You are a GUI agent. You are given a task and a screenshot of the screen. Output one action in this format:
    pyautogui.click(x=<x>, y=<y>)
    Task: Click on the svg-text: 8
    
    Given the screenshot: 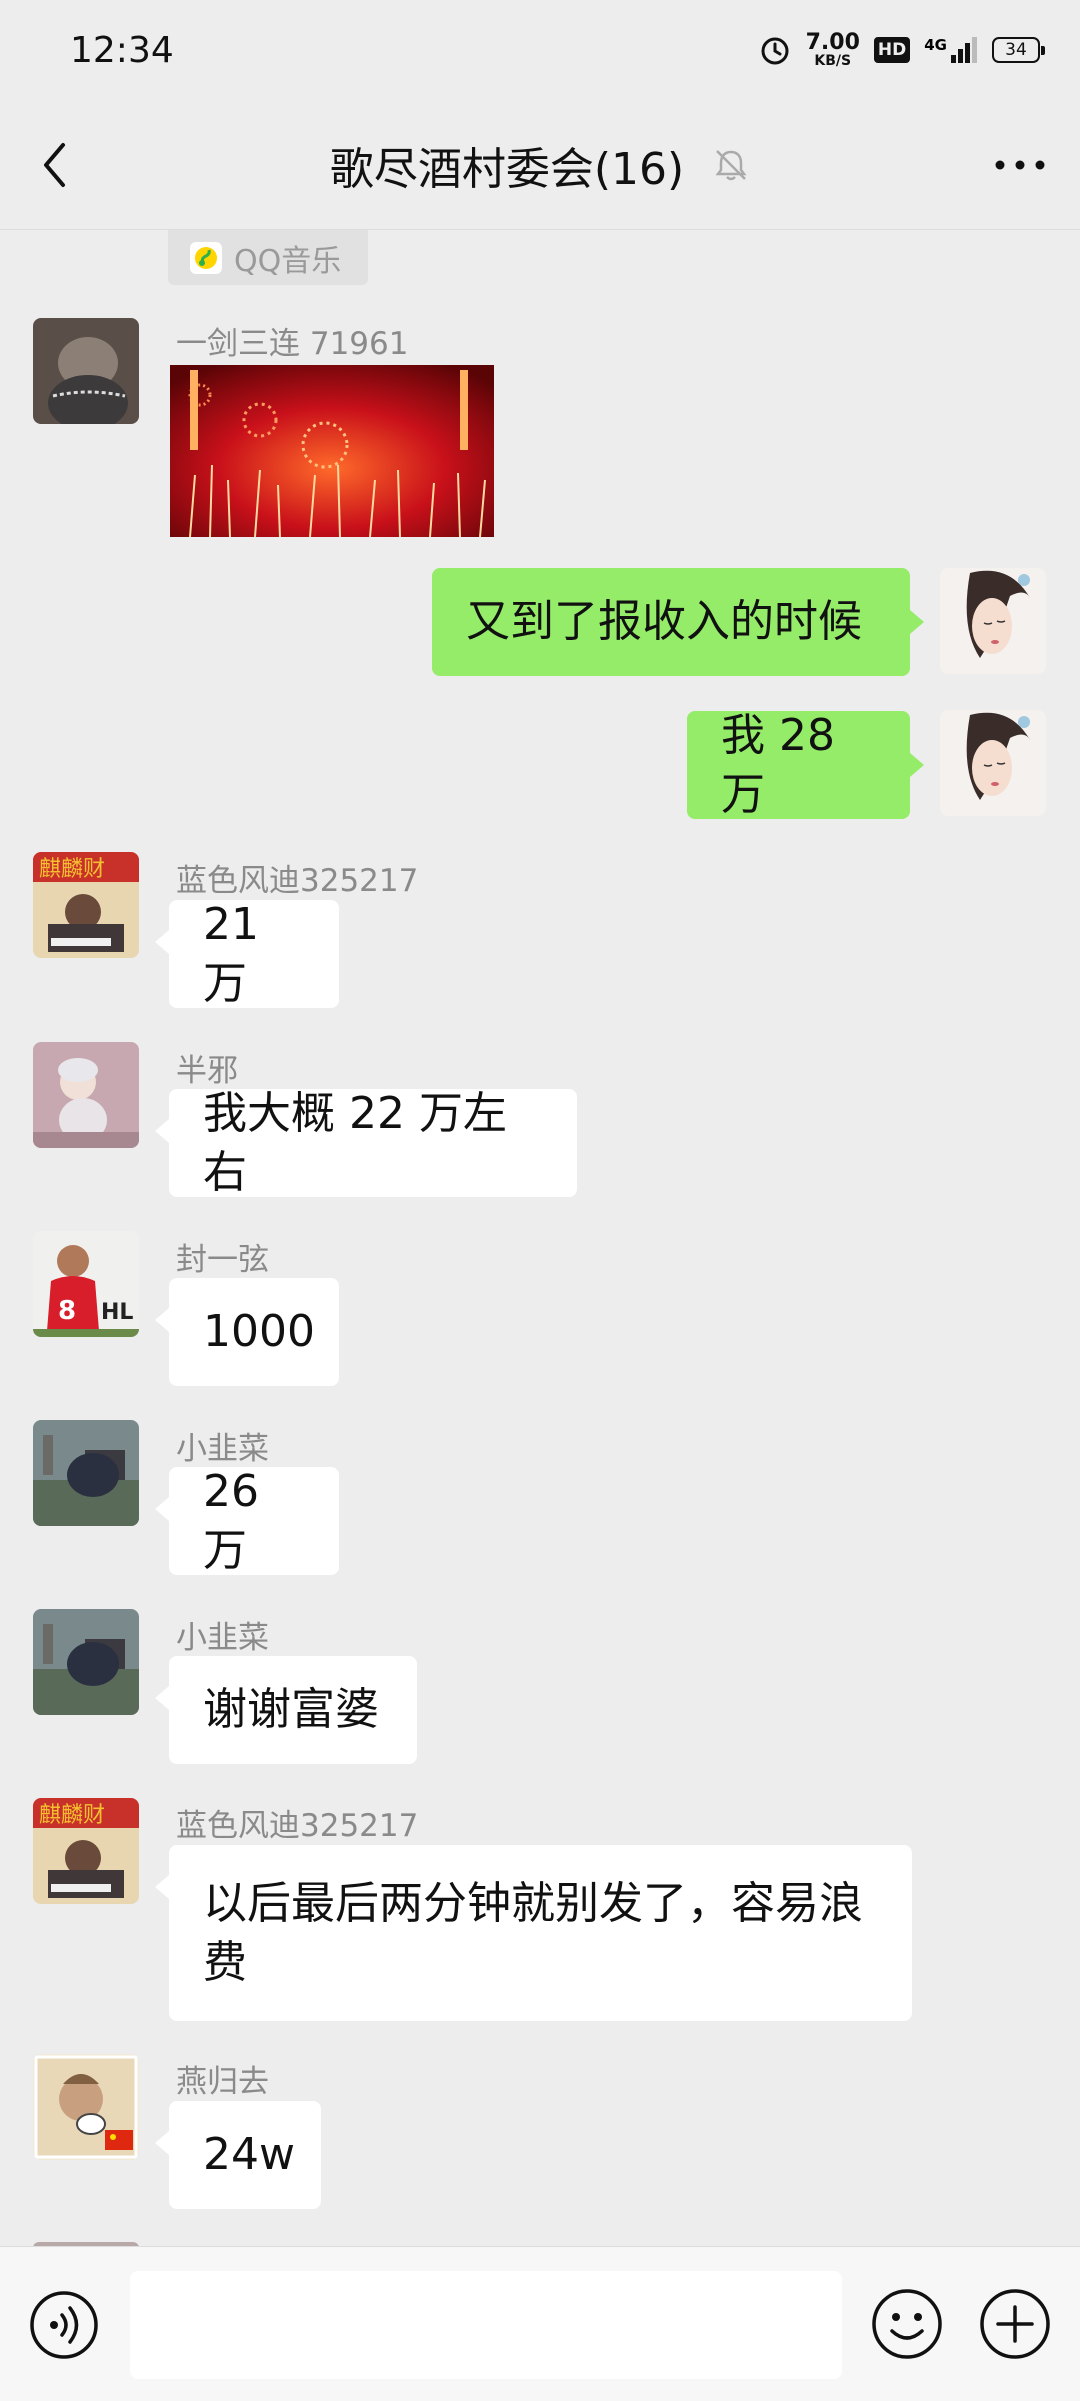 What is the action you would take?
    pyautogui.click(x=67, y=1311)
    